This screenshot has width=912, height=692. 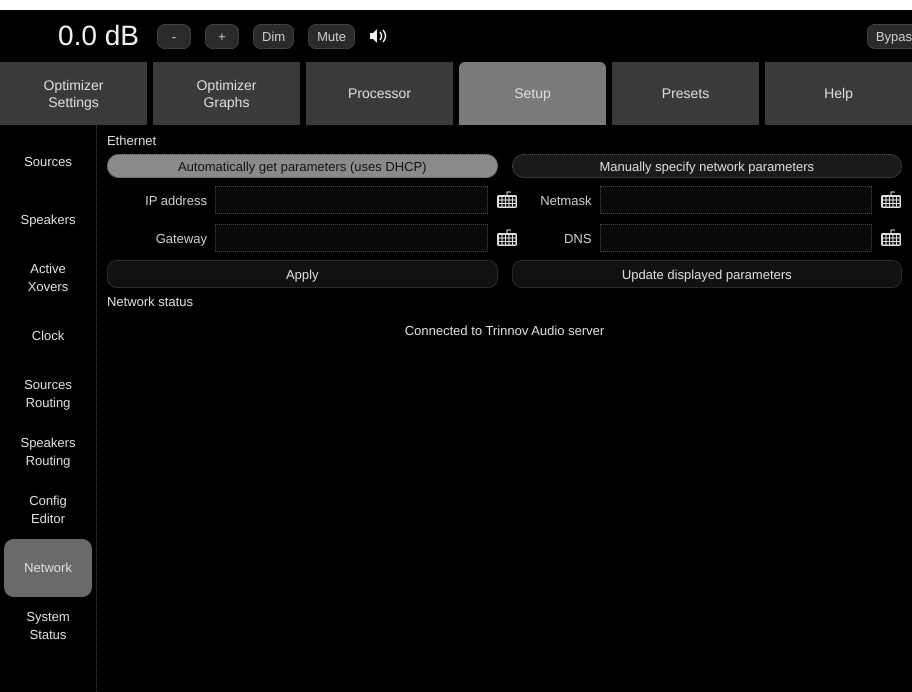 What do you see at coordinates (685, 93) in the screenshot?
I see `tab: Presets` at bounding box center [685, 93].